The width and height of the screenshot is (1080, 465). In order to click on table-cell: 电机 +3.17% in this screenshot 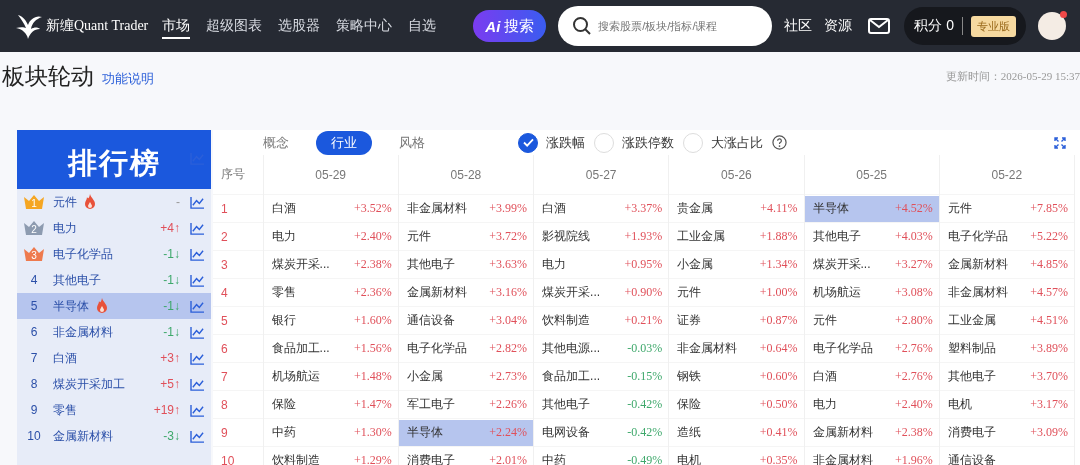, I will do `click(1006, 404)`.